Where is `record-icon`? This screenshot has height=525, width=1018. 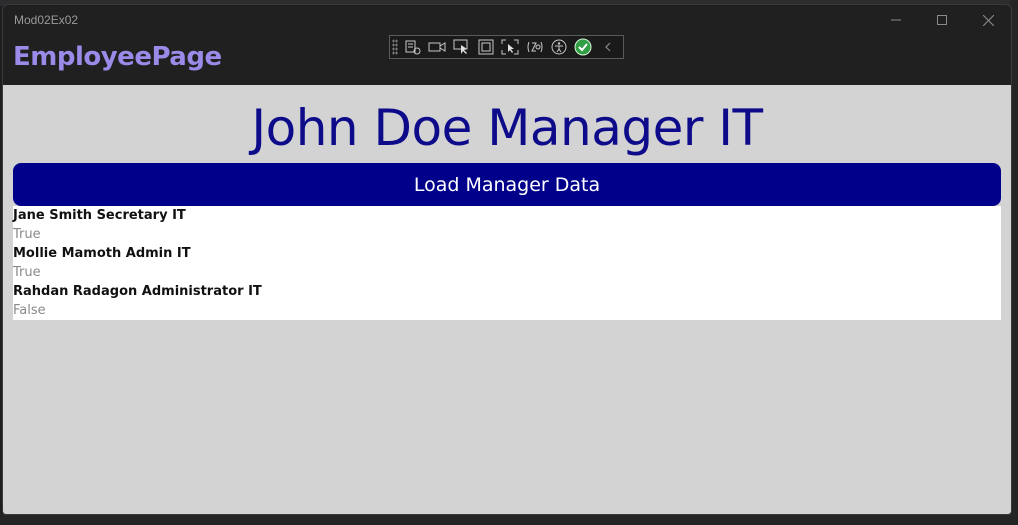
record-icon is located at coordinates (437, 47).